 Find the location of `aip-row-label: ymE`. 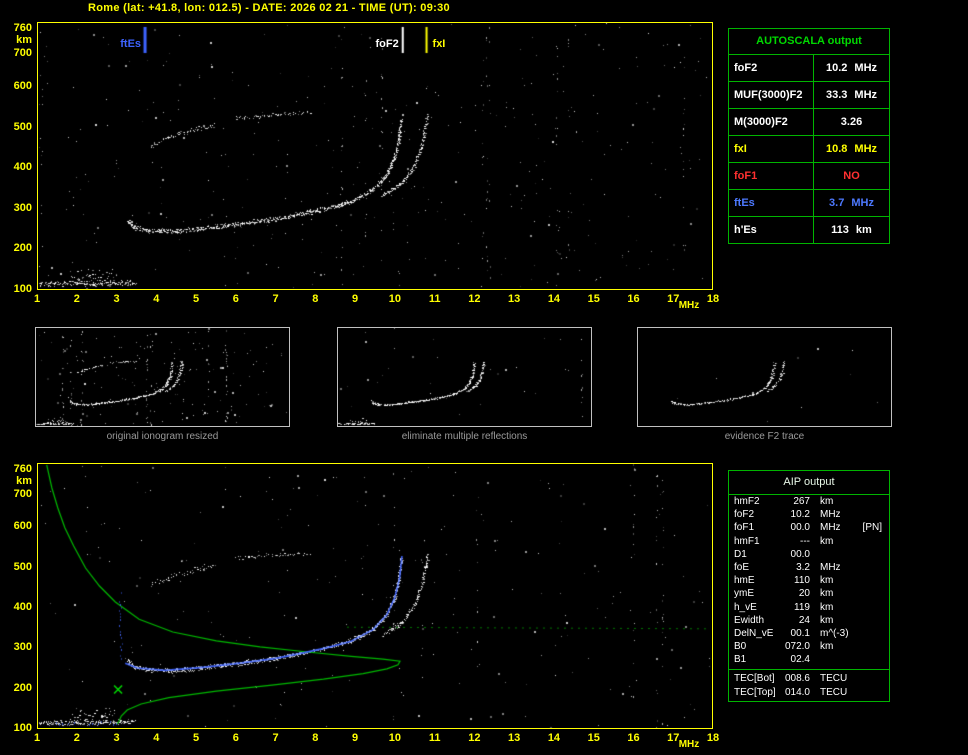

aip-row-label: ymE is located at coordinates (744, 594).